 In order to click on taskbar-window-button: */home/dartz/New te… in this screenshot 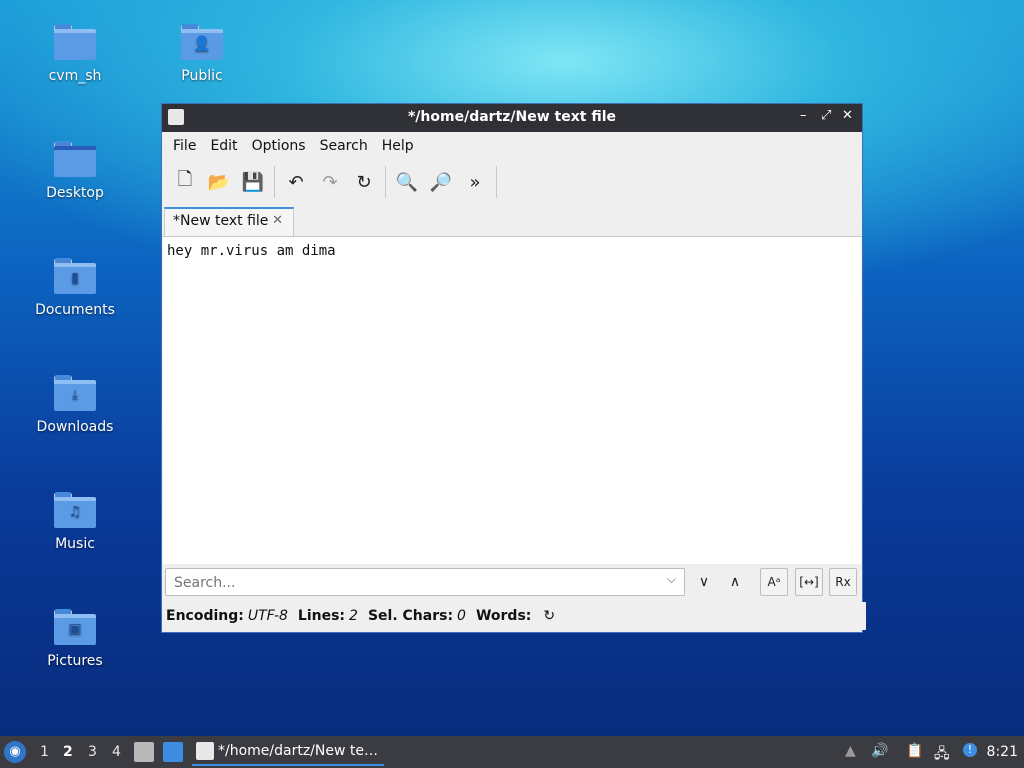, I will do `click(288, 752)`.